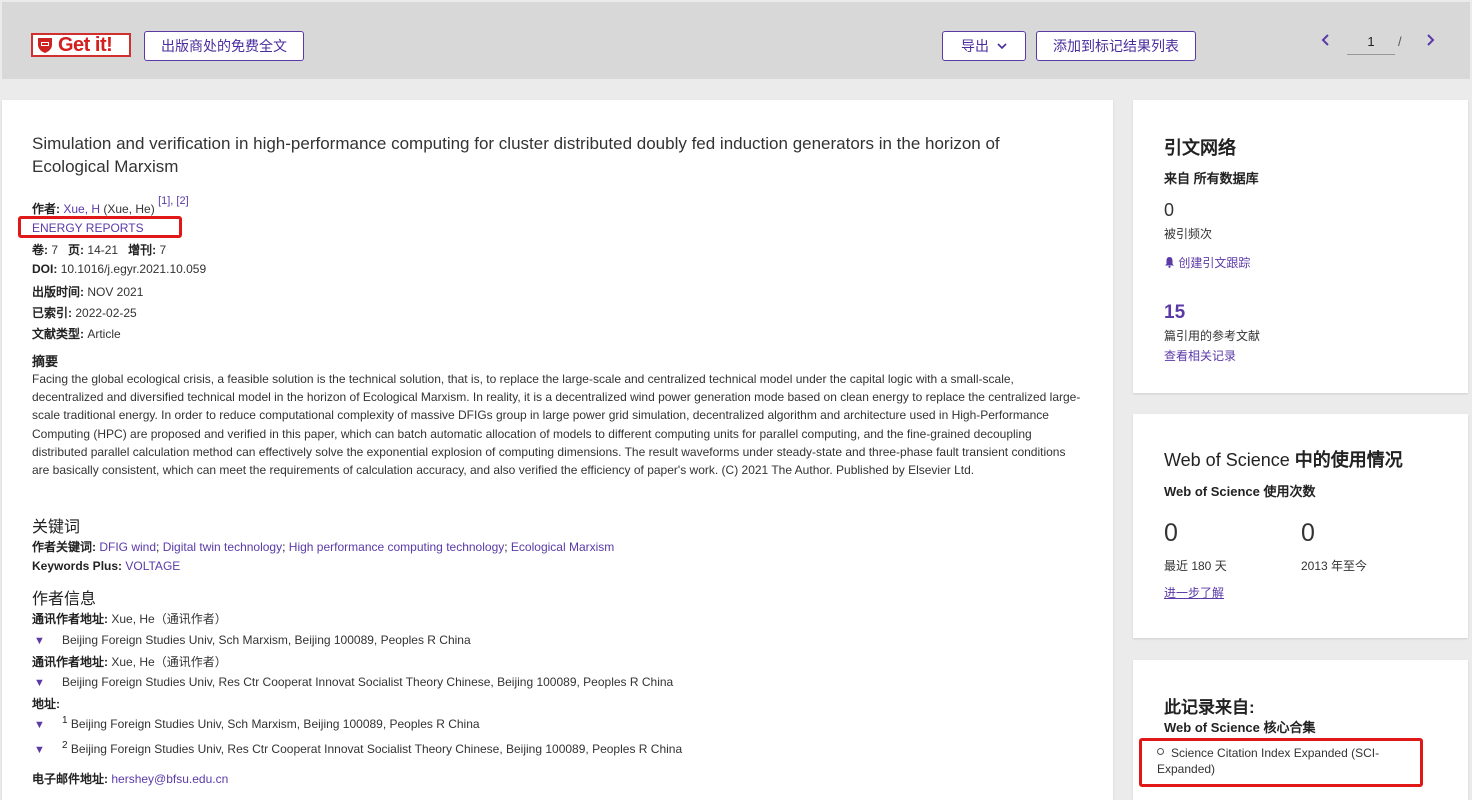 Image resolution: width=1472 pixels, height=800 pixels. I want to click on email-label: 电子邮件地址:, so click(70, 779).